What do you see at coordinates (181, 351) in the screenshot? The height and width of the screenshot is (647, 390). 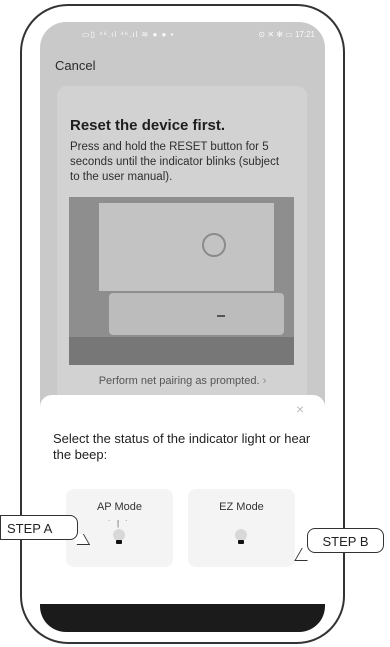 I see `photo-floor` at bounding box center [181, 351].